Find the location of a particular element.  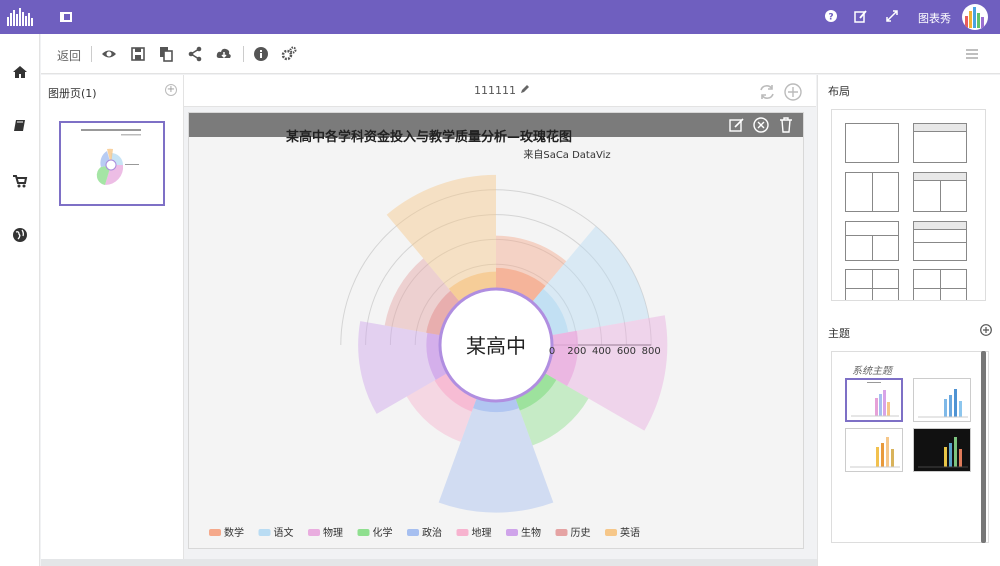

layout-title: 布局 is located at coordinates (839, 91).